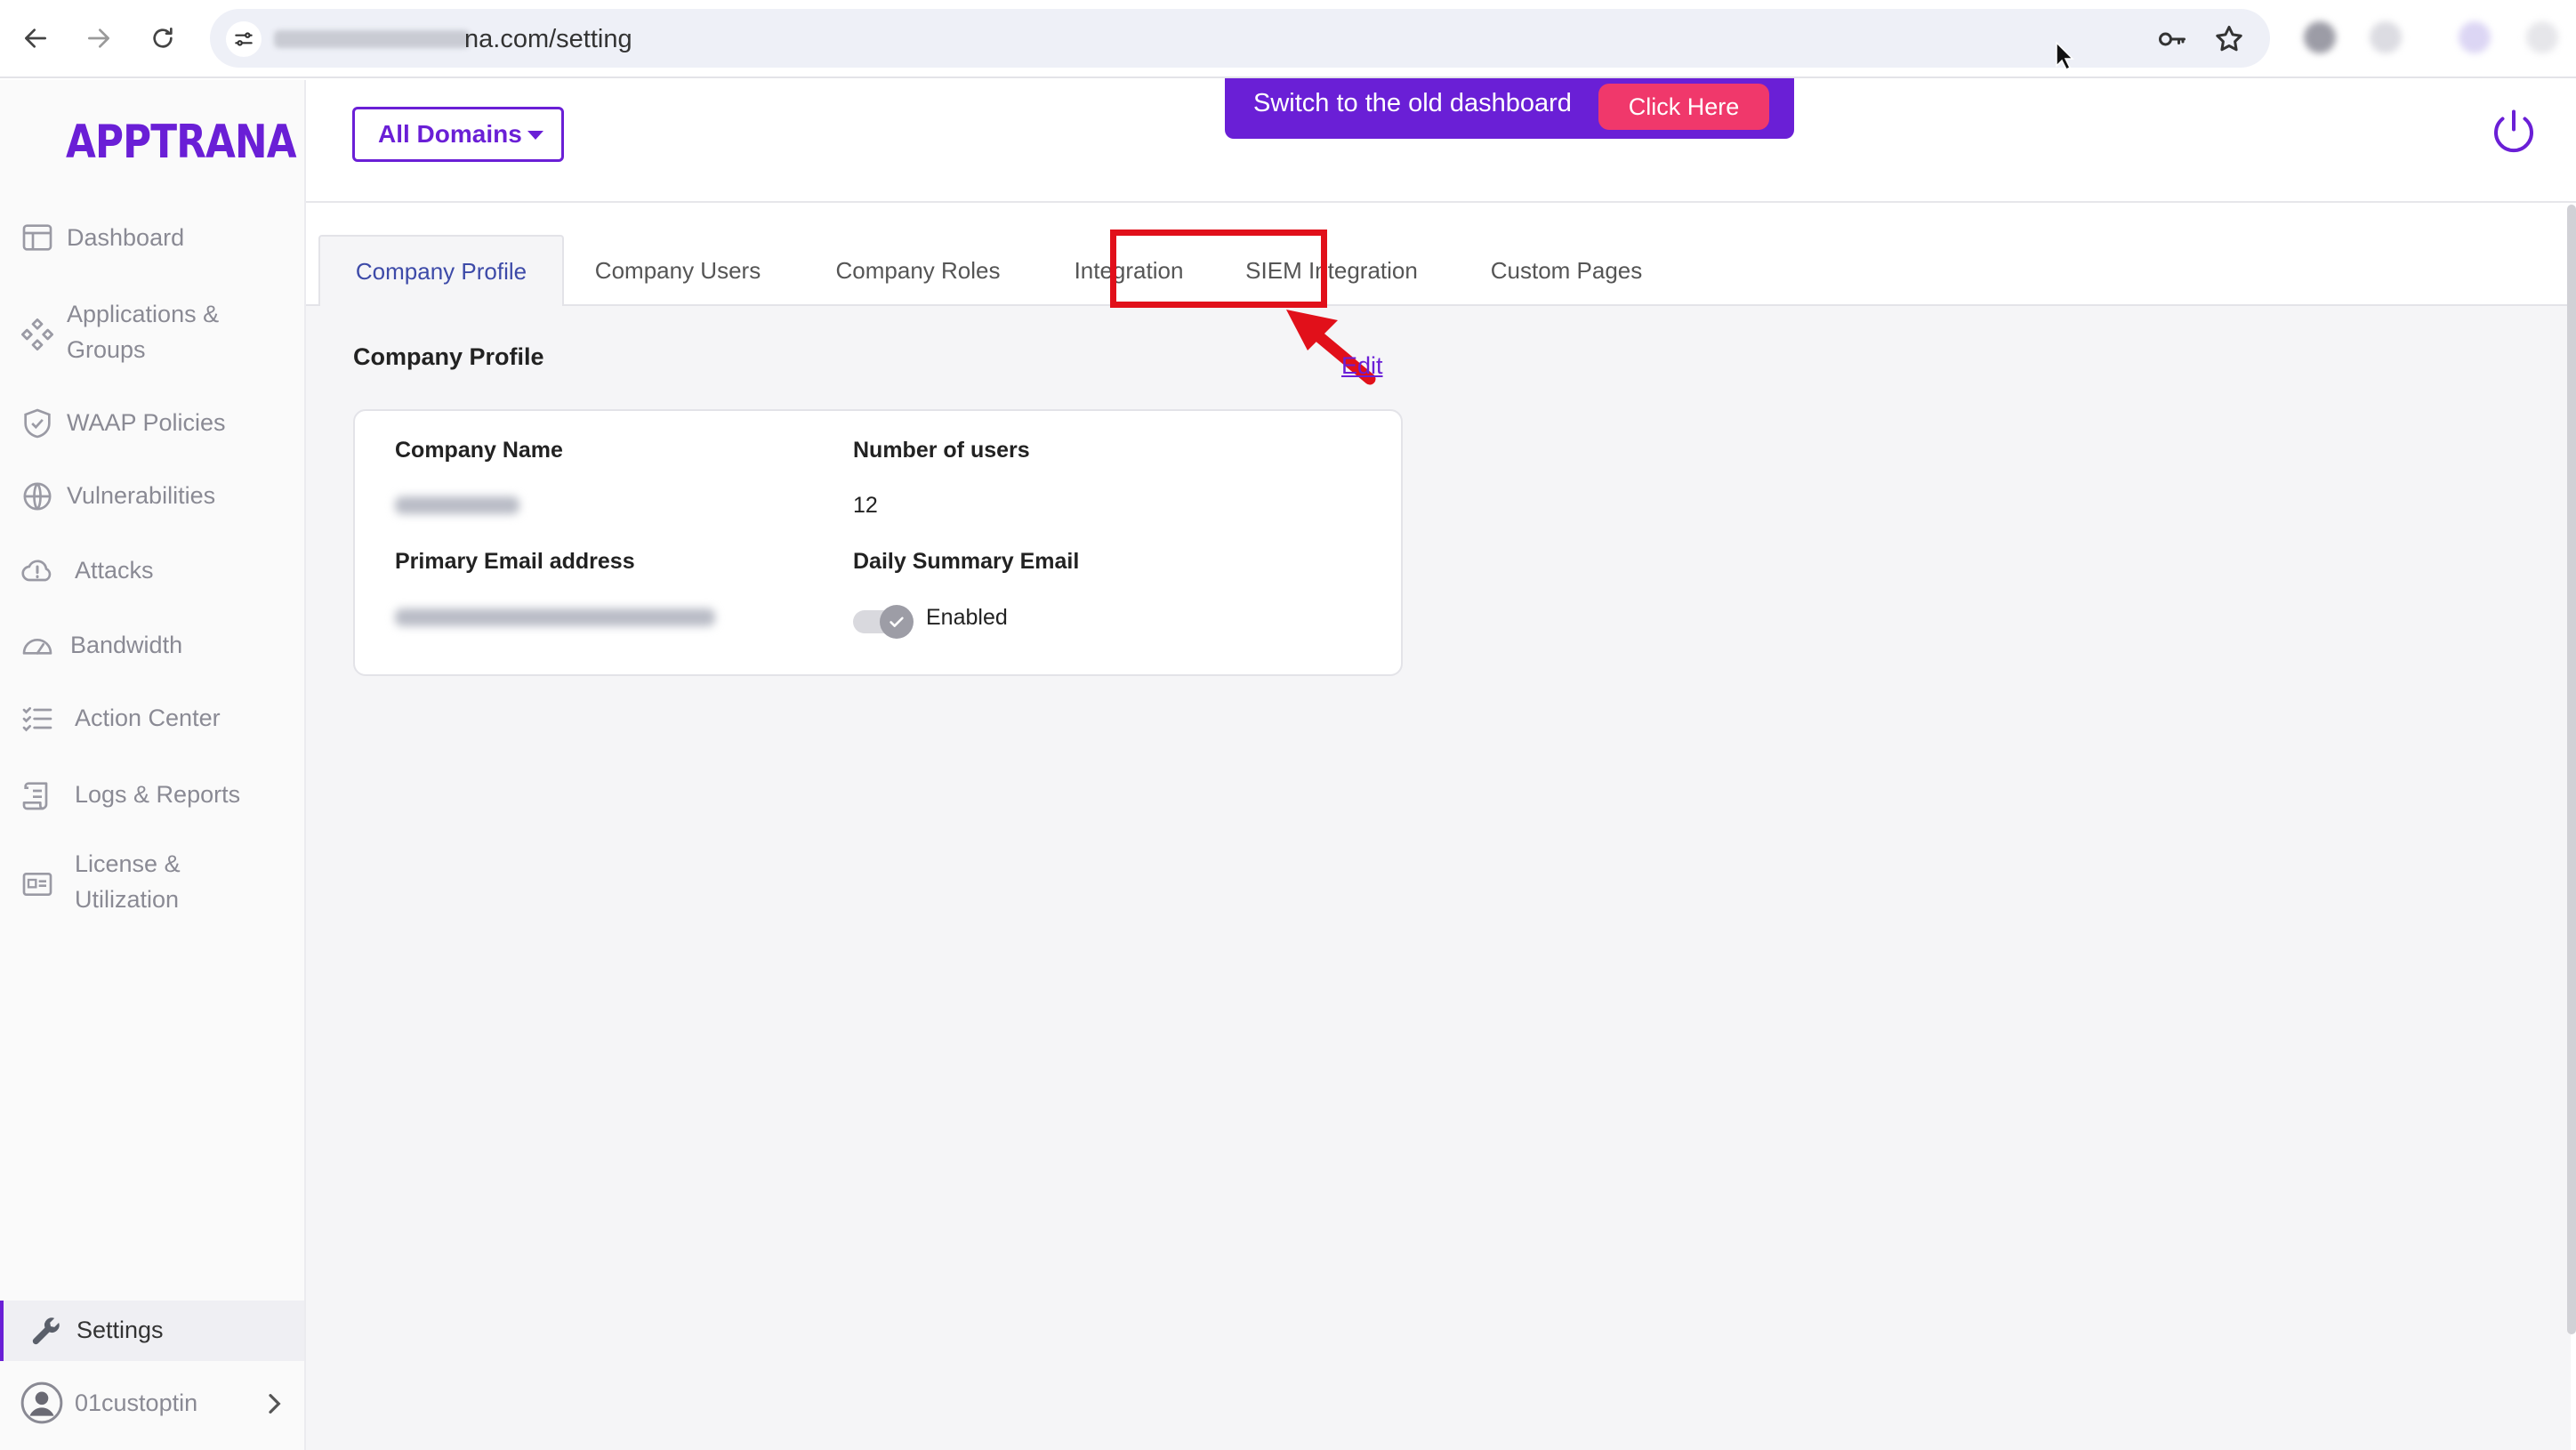  I want to click on arrow-left-icon, so click(35, 38).